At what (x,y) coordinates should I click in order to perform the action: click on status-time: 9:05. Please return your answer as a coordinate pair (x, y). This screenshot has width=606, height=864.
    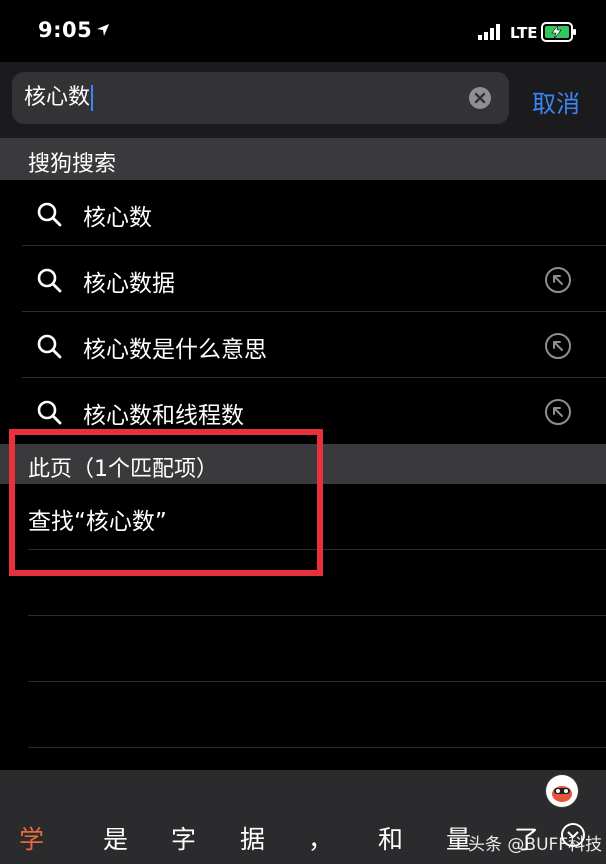
    Looking at the image, I should click on (65, 30).